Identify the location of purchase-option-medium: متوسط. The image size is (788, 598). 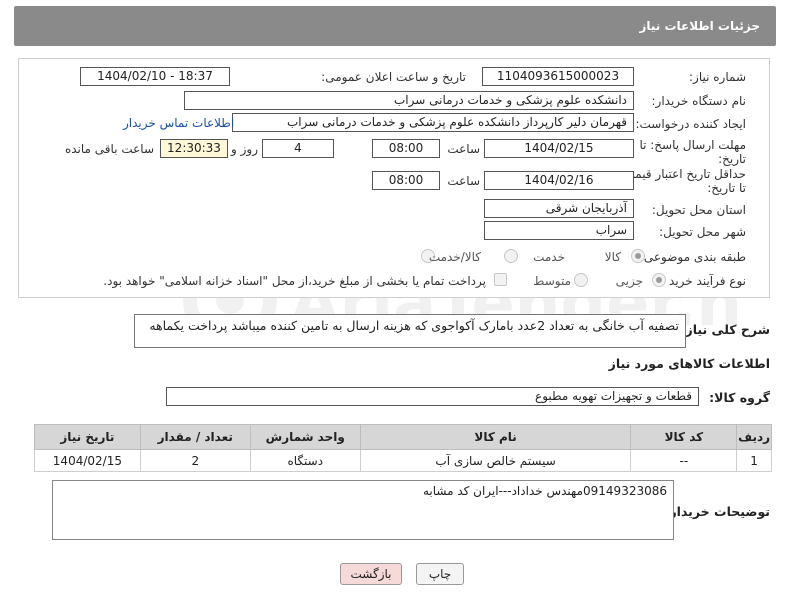
(552, 281).